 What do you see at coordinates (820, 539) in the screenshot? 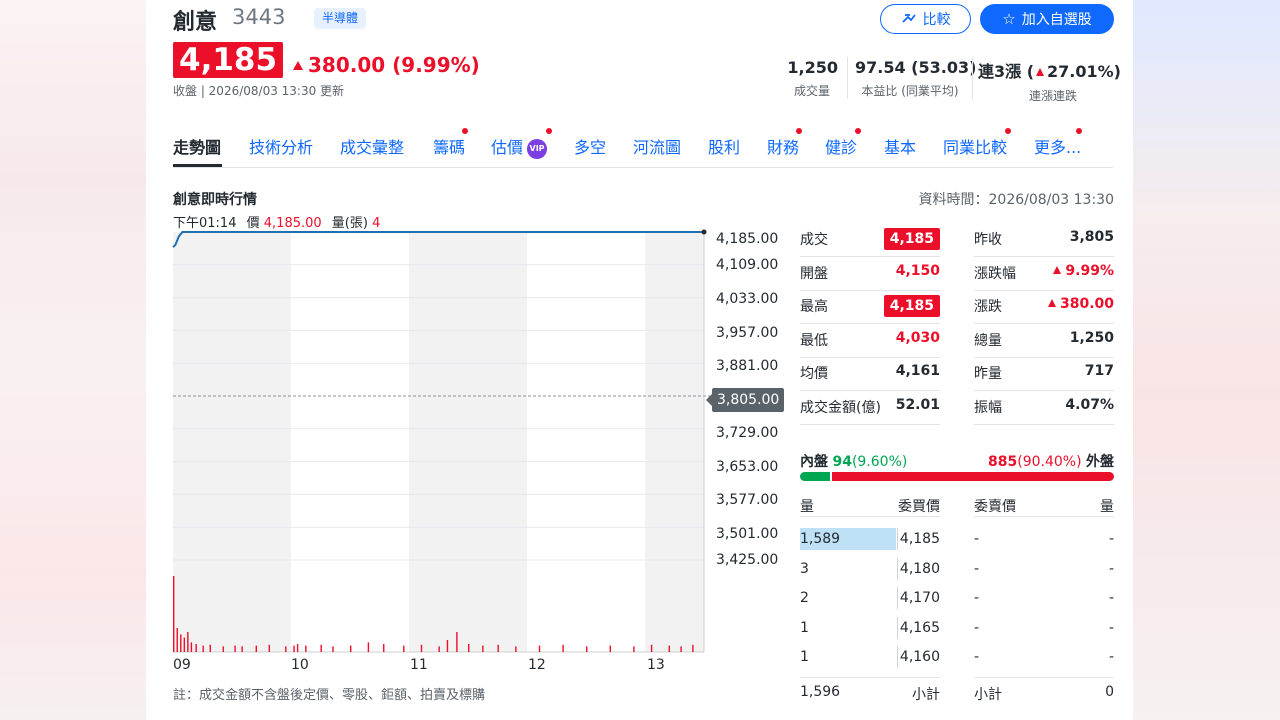
I see `bid-volume: 1,589` at bounding box center [820, 539].